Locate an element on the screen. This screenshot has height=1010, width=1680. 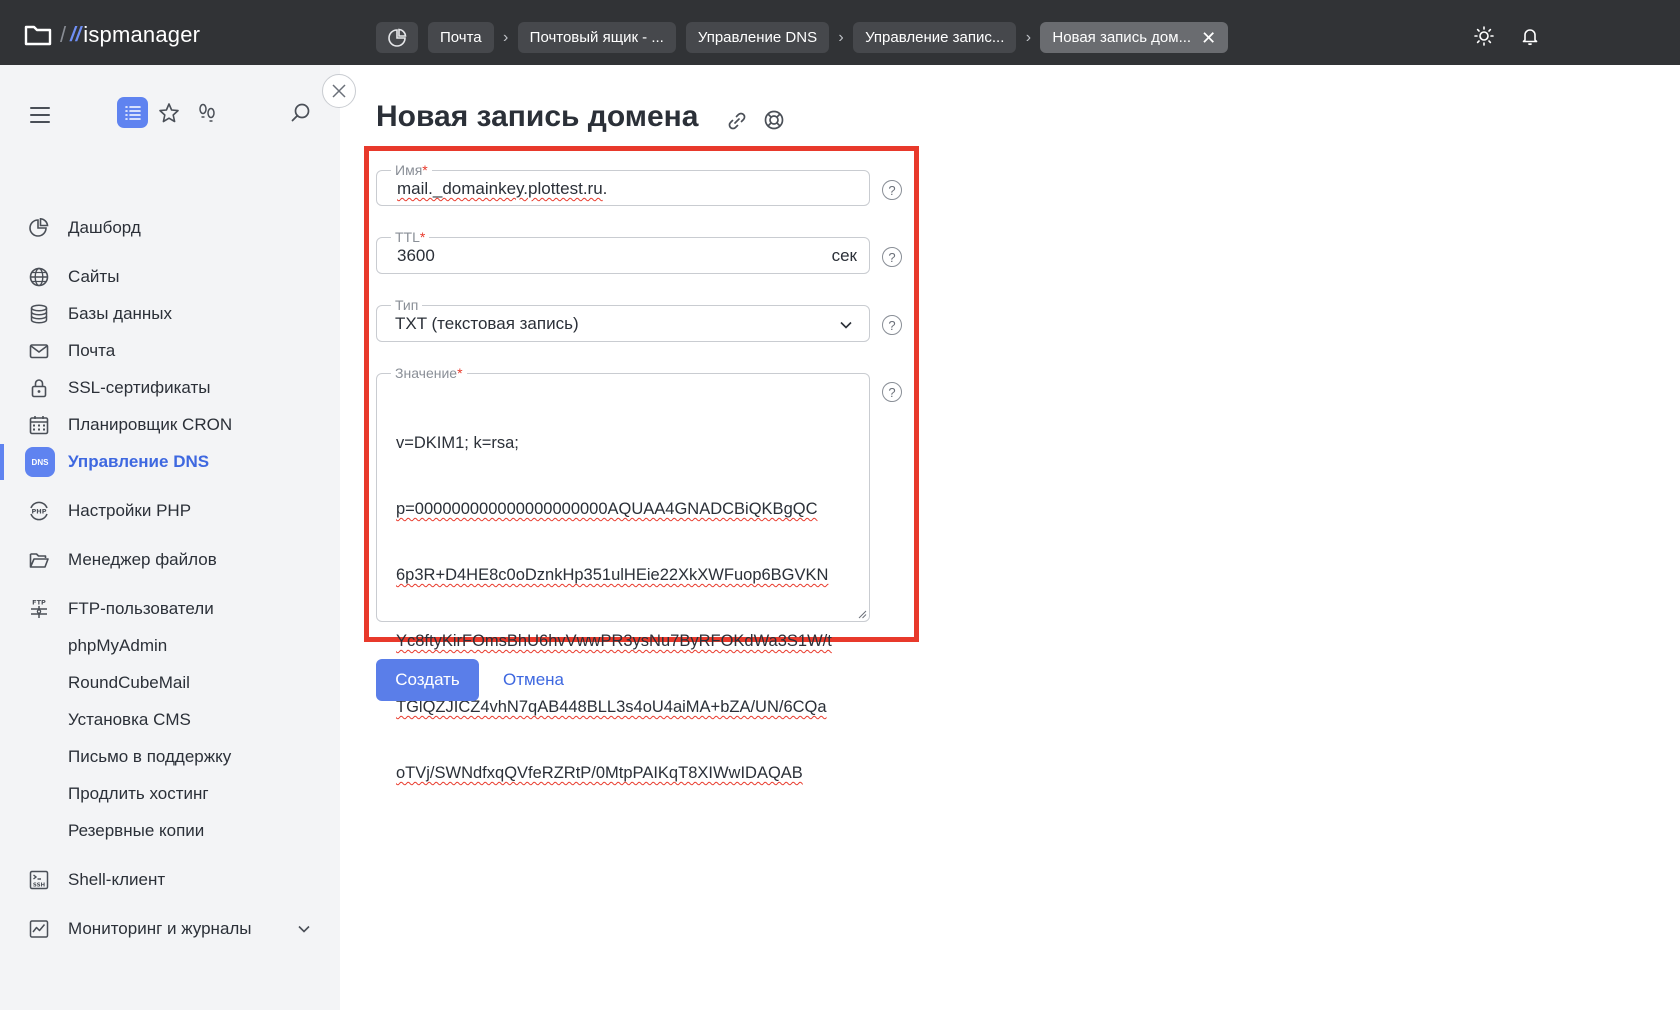
logo: / // ispmanager is located at coordinates (112, 35).